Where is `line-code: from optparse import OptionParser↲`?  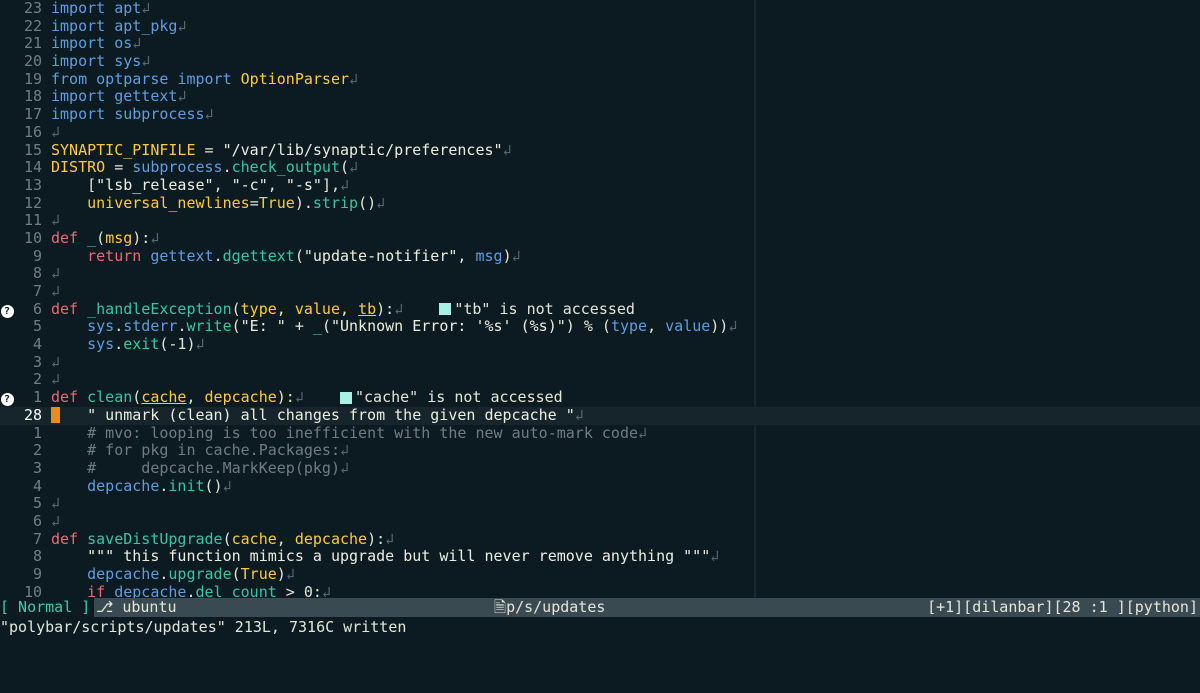
line-code: from optparse import OptionParser↲ is located at coordinates (204, 79).